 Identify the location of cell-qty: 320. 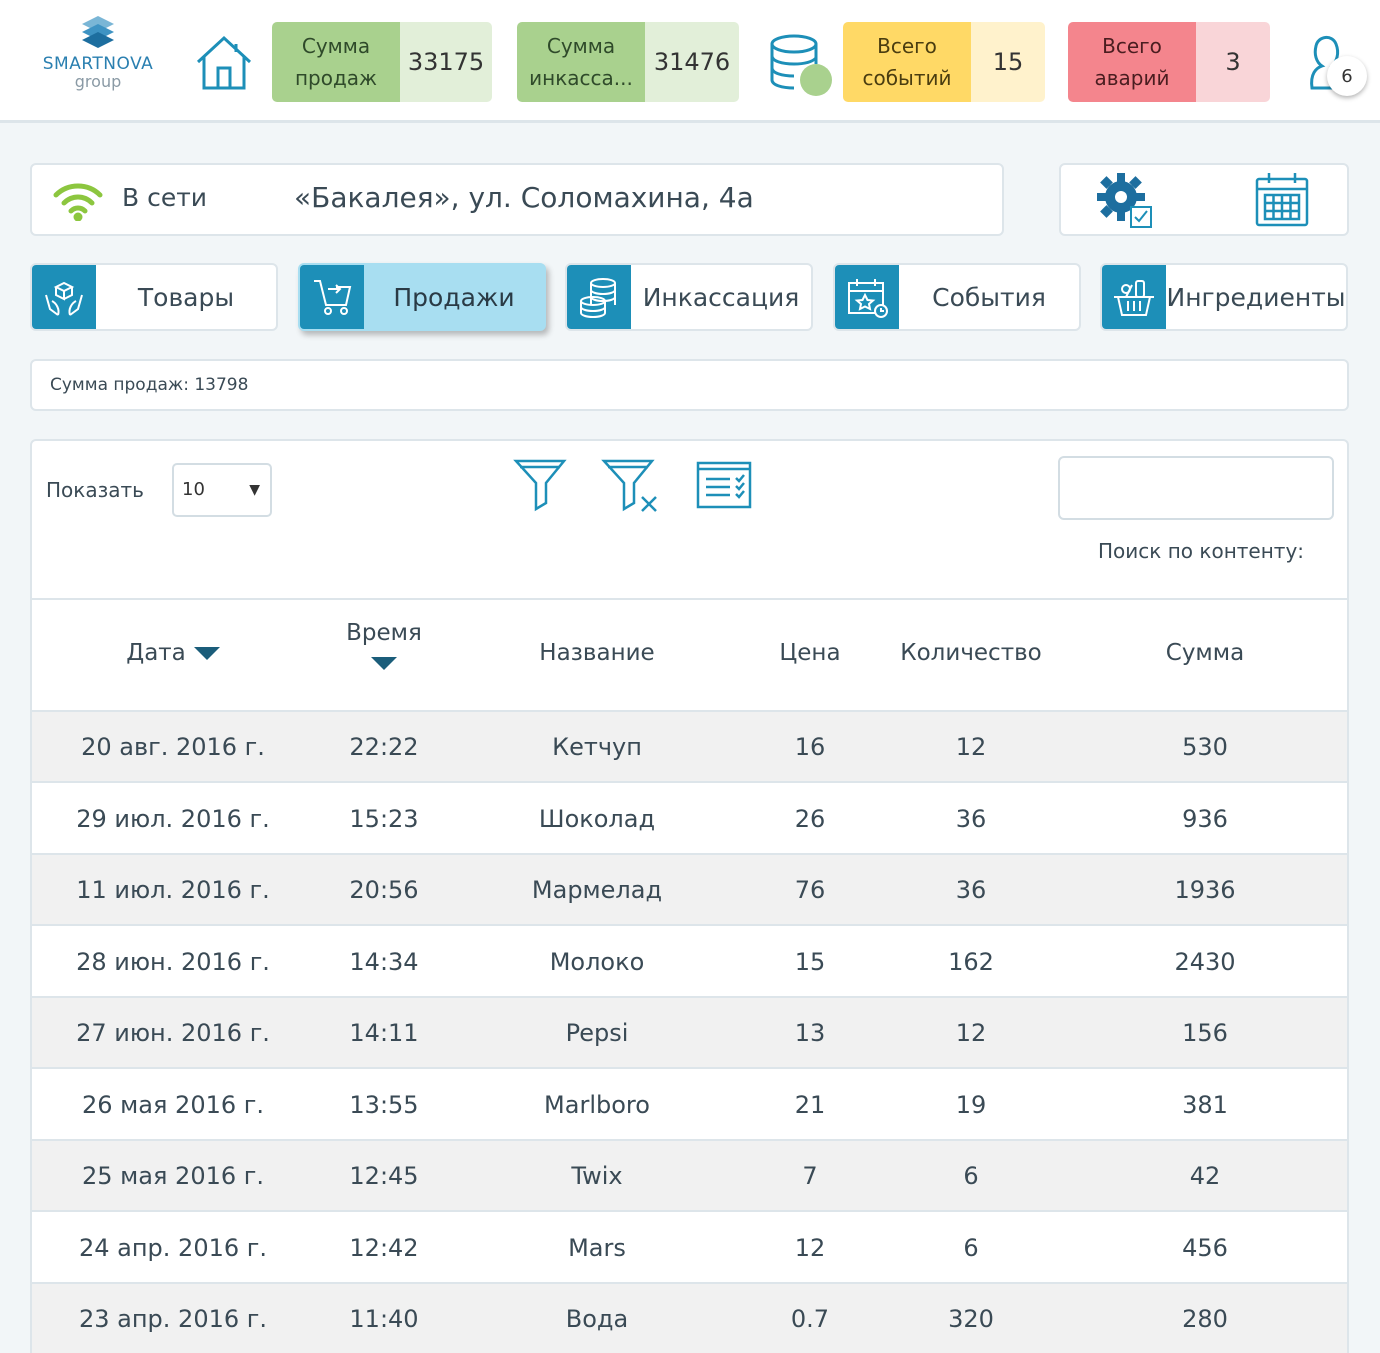
(971, 1319).